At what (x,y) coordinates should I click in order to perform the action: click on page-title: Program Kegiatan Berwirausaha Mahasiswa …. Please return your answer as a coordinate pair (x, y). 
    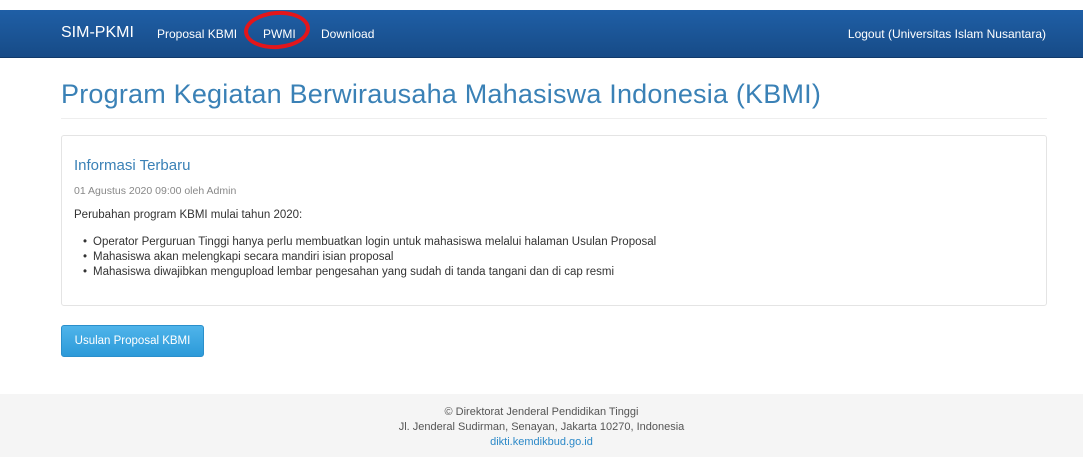
    Looking at the image, I should click on (441, 94).